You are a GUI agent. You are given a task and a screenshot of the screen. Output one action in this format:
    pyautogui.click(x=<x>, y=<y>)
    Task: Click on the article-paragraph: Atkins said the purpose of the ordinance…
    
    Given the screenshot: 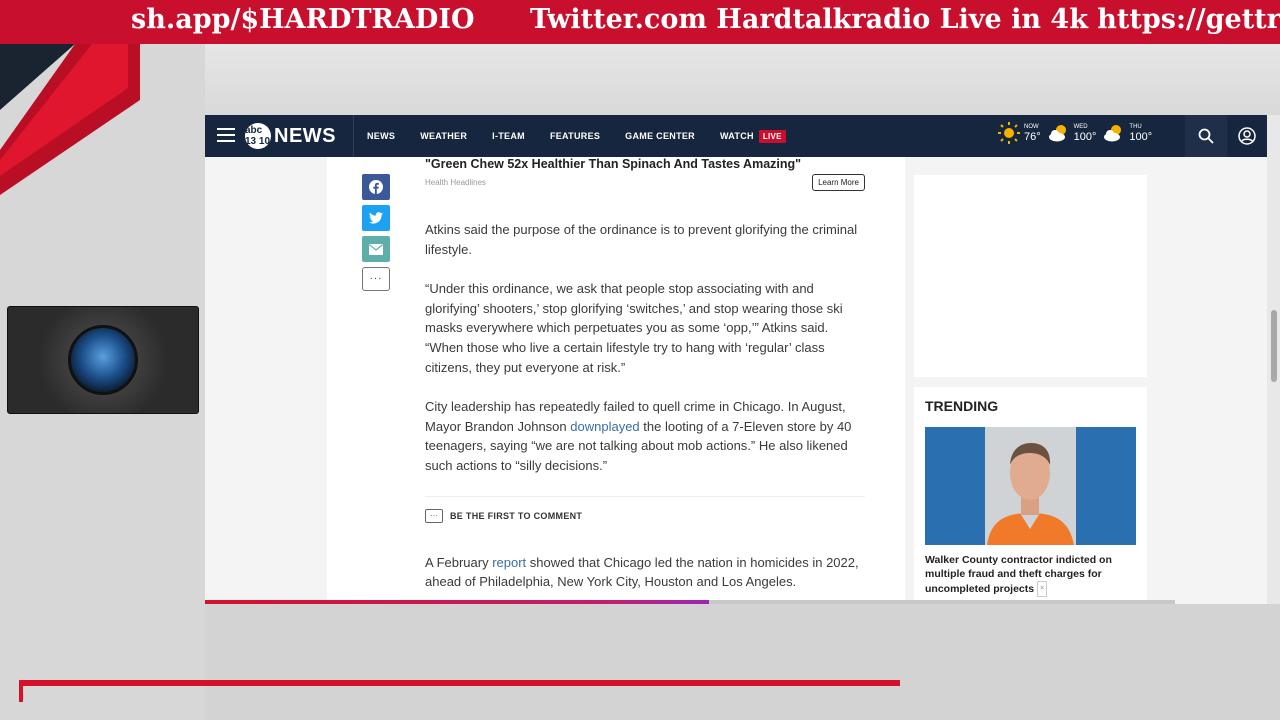 What is the action you would take?
    pyautogui.click(x=641, y=239)
    